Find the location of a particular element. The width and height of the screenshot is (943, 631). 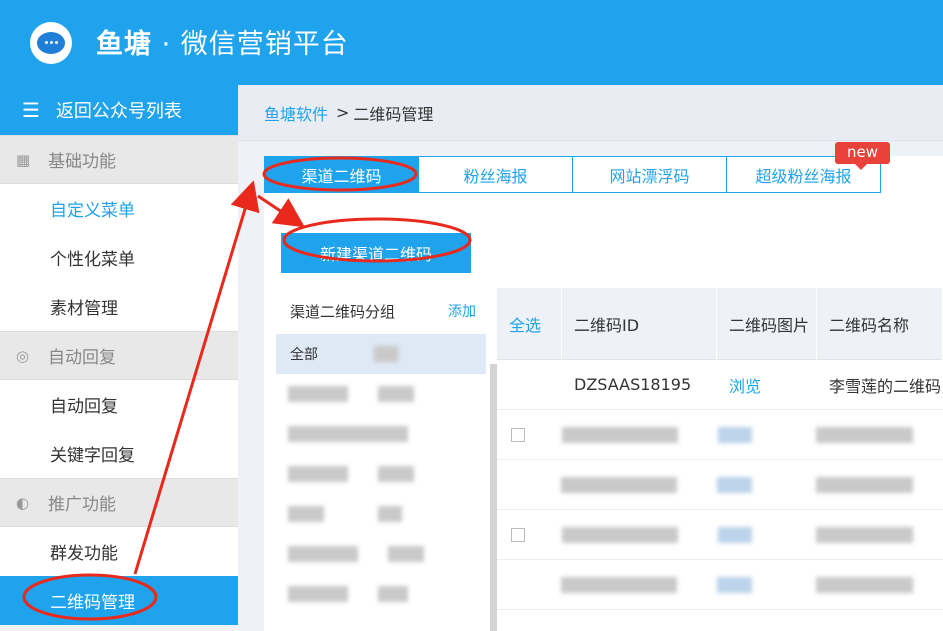

top-header: 鱼塘 · 微信营销平台 is located at coordinates (471, 42).